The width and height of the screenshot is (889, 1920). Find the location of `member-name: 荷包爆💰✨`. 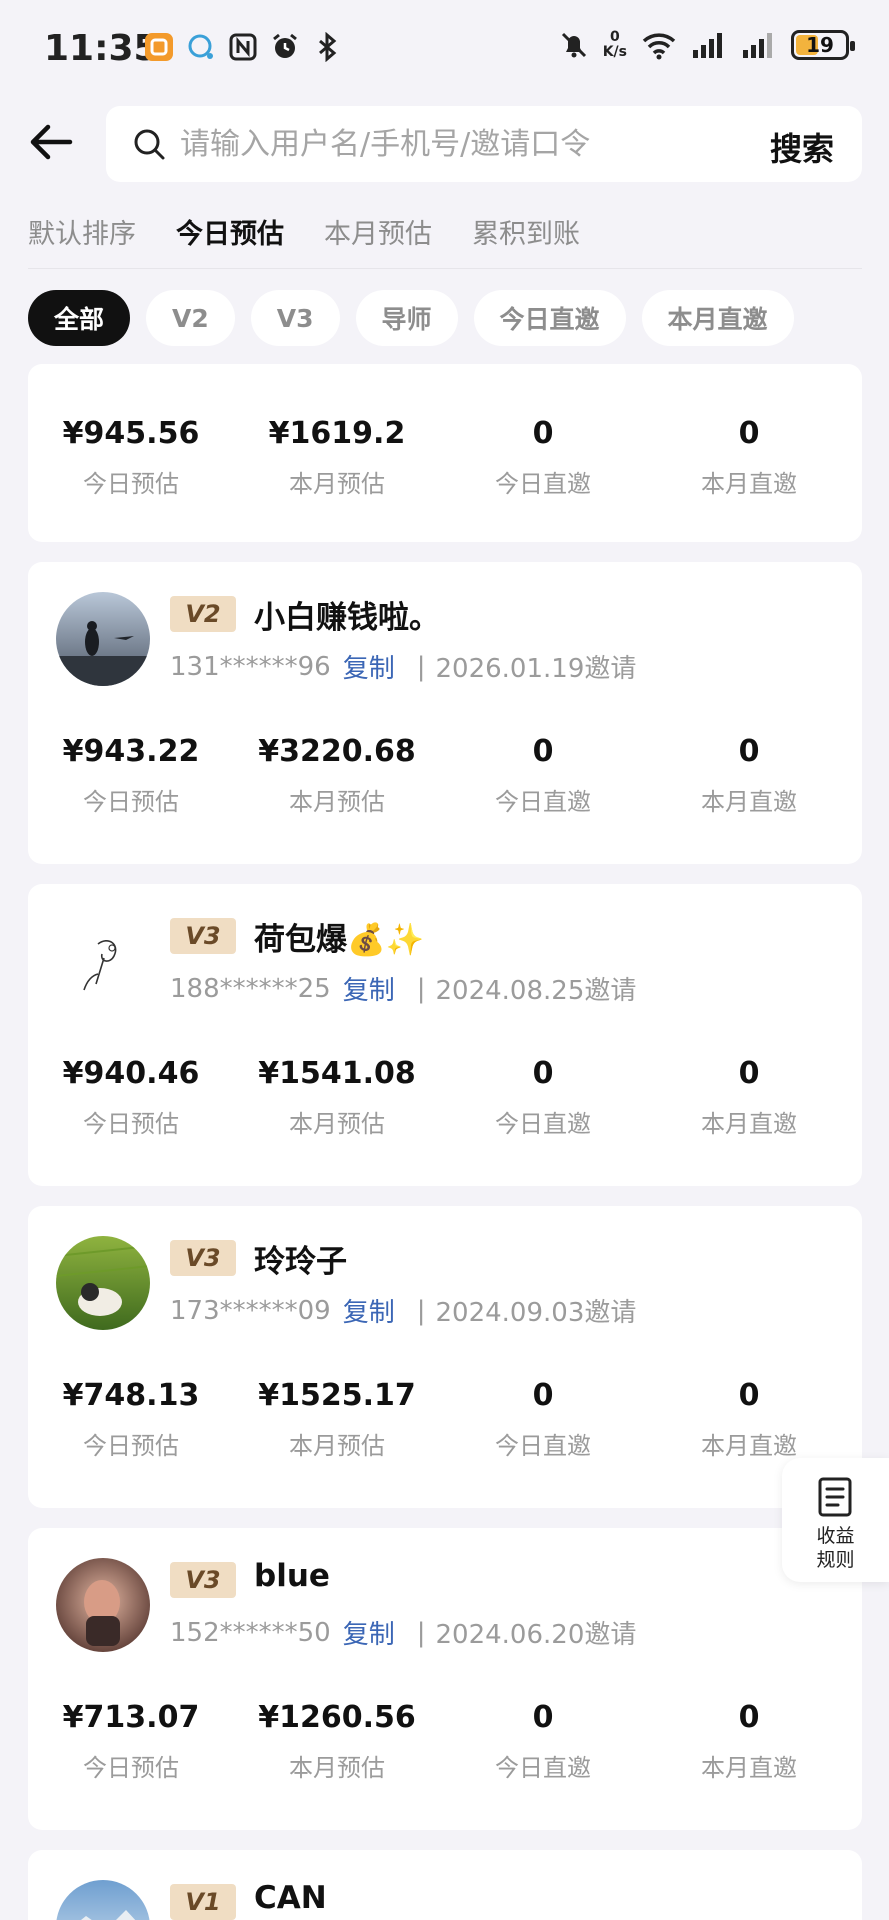

member-name: 荷包爆💰✨ is located at coordinates (339, 940).